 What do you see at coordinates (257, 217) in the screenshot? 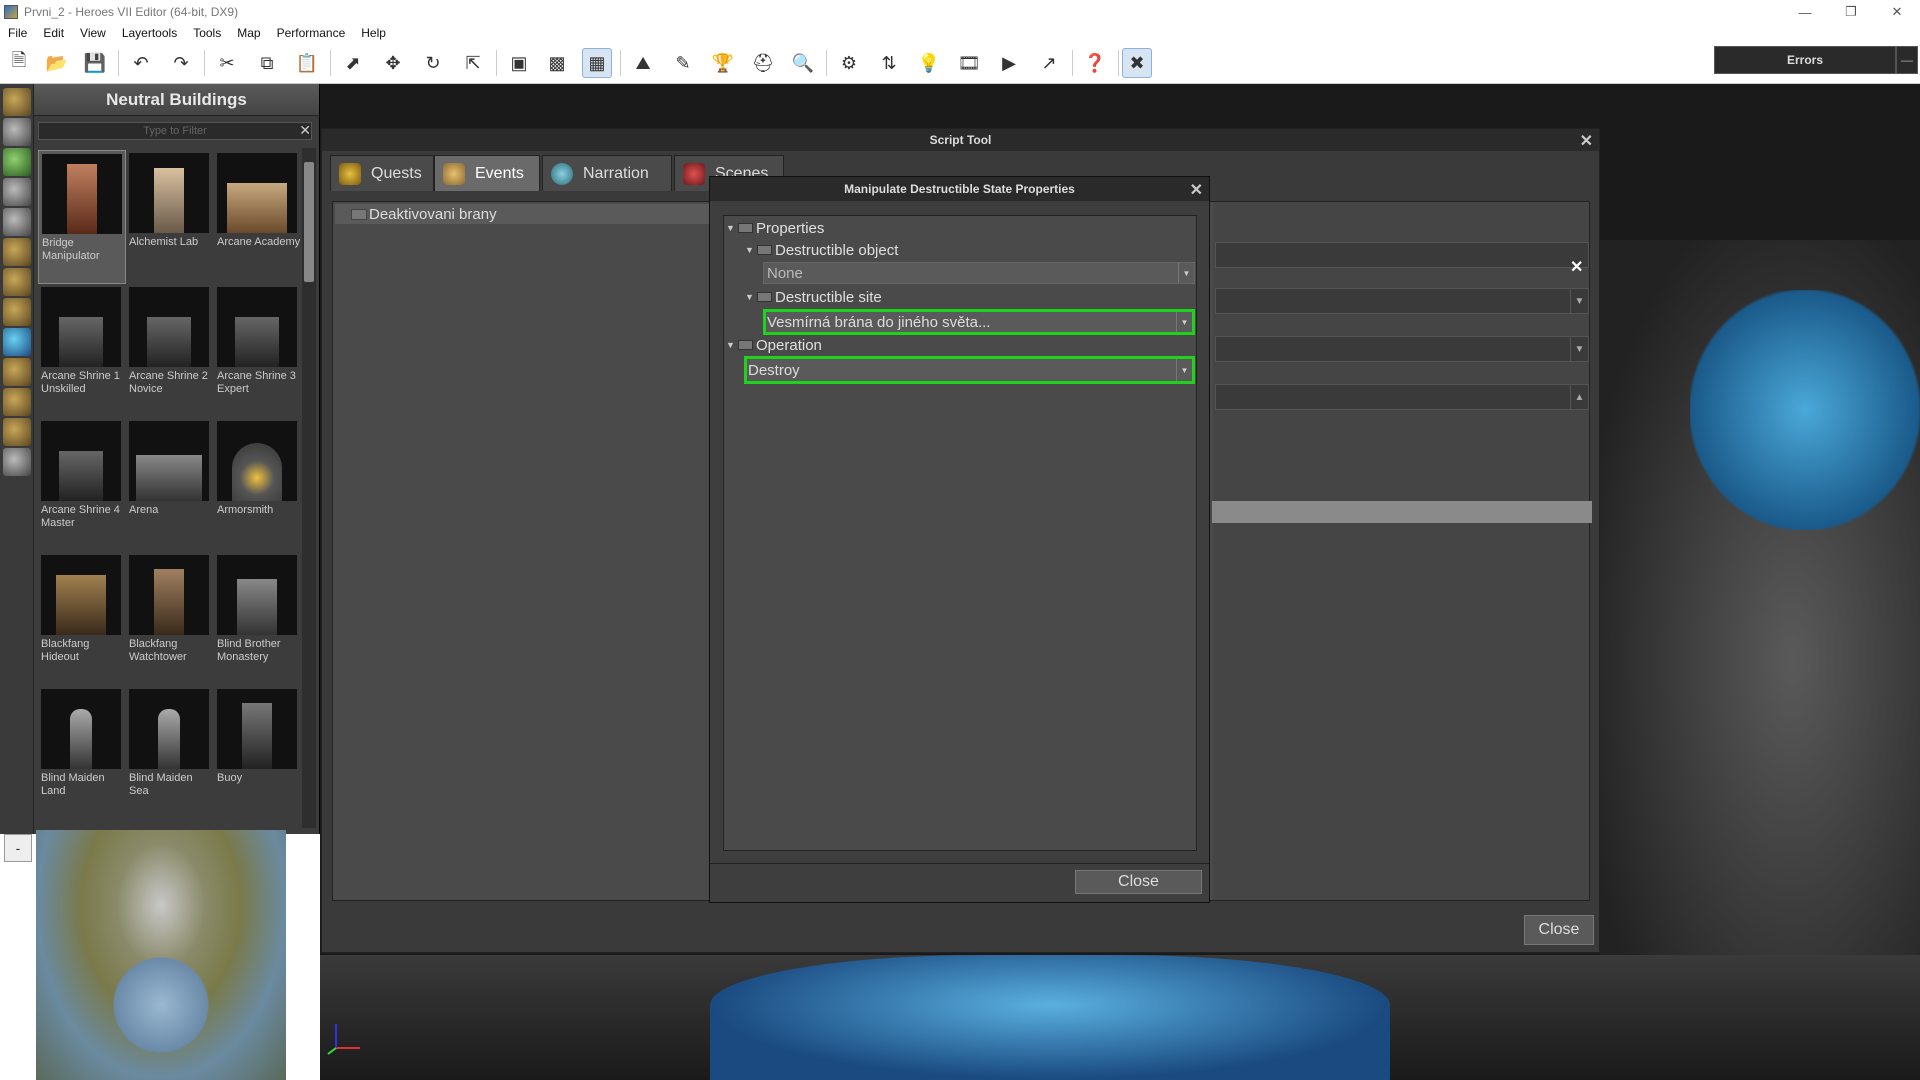
I see `building-item: Arcane Academy` at bounding box center [257, 217].